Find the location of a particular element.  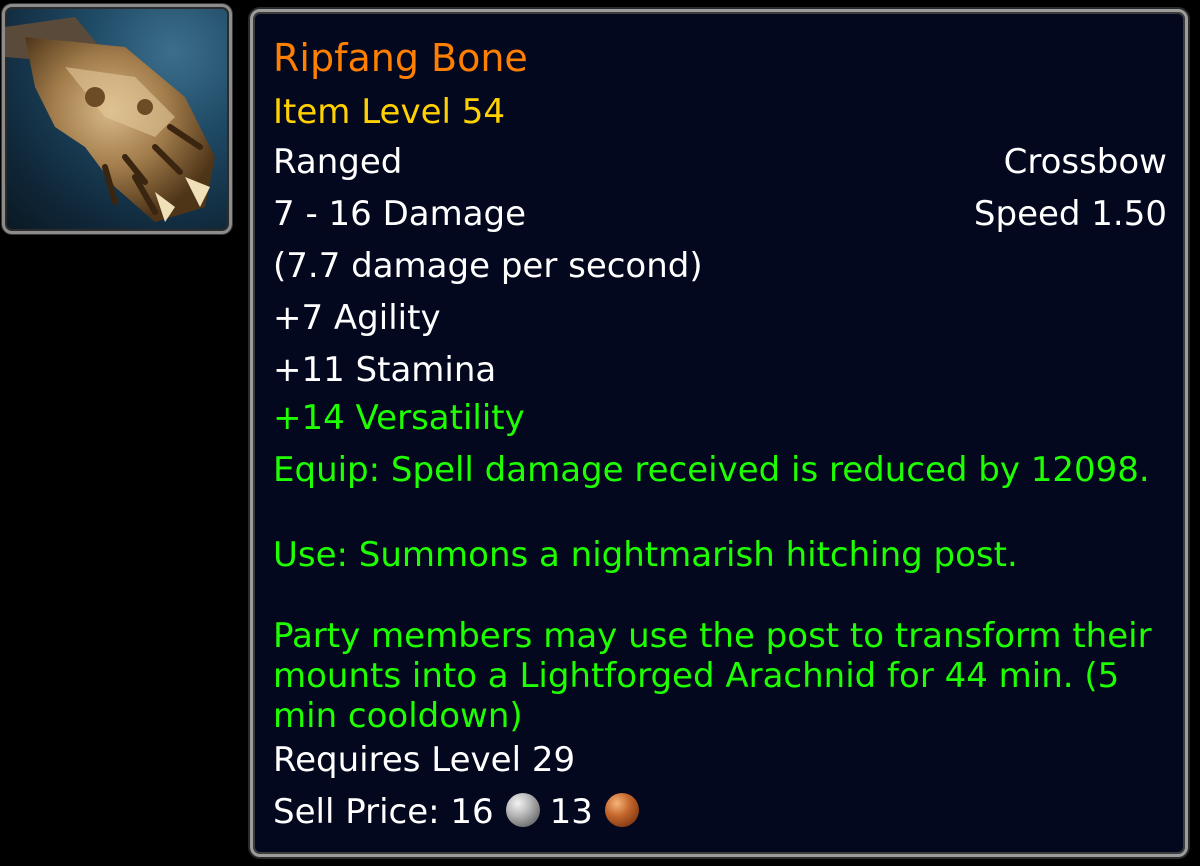

slot-type-row: Ranged Crossbow is located at coordinates (720, 162).